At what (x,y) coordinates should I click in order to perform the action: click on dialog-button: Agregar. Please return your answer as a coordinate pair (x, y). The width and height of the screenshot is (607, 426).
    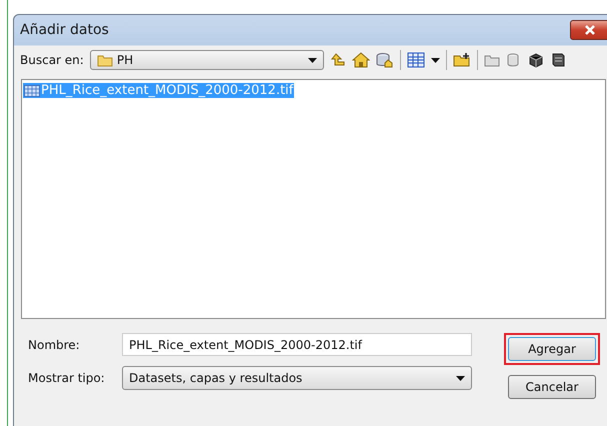
    Looking at the image, I should click on (552, 349).